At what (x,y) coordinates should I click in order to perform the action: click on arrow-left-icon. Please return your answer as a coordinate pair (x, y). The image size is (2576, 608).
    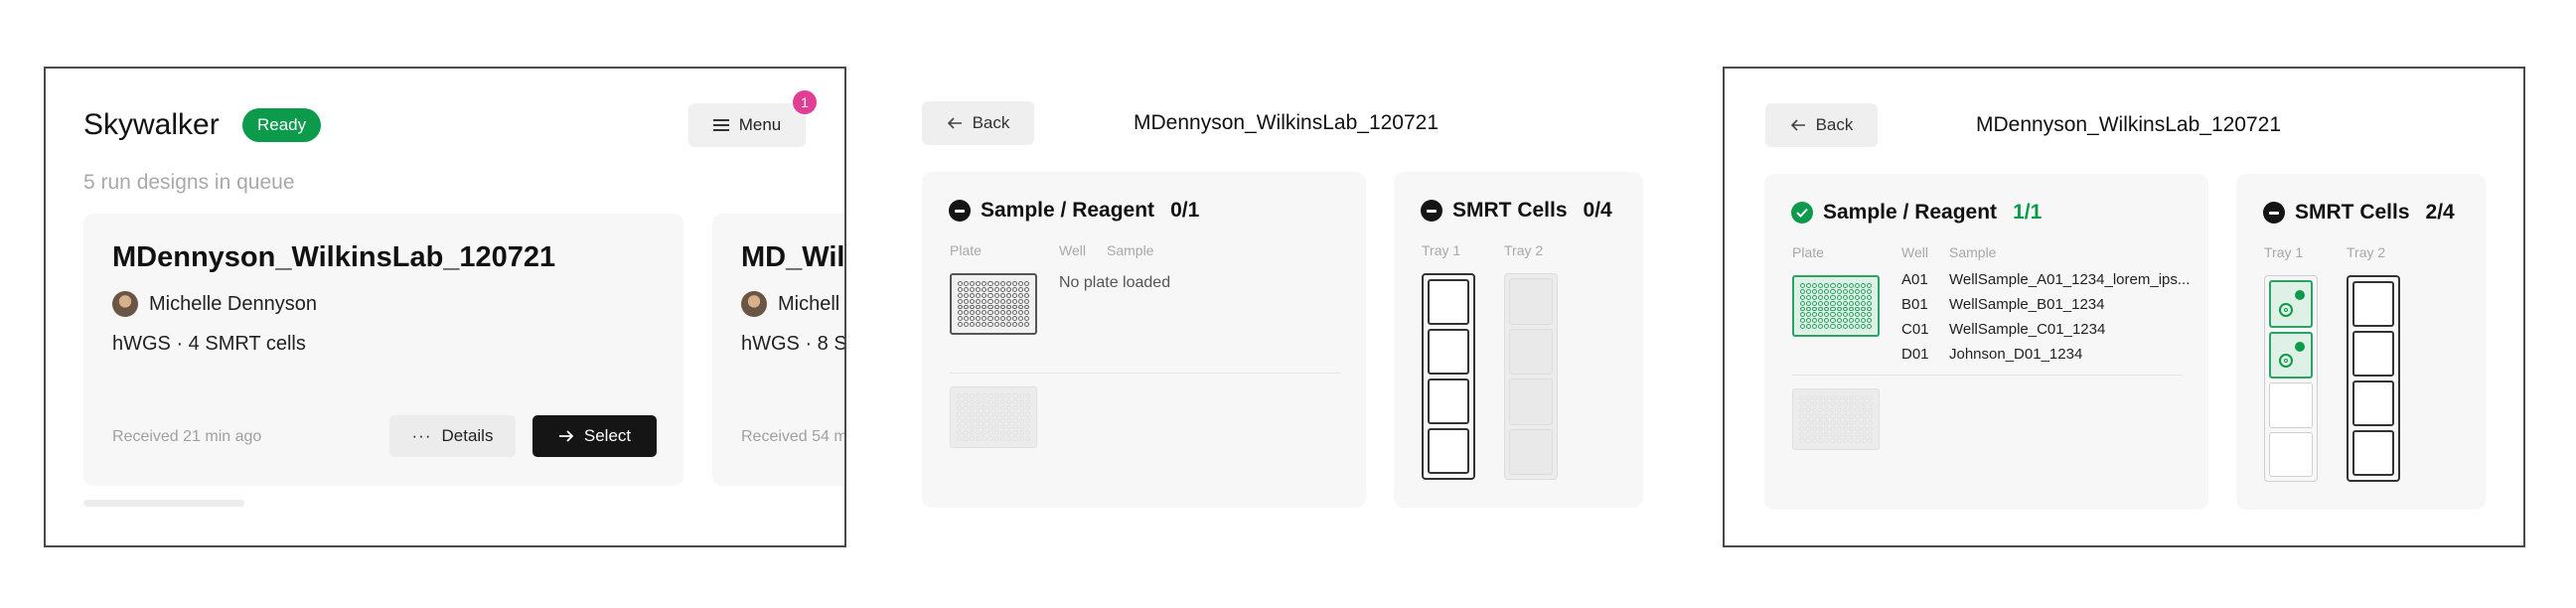
    Looking at the image, I should click on (1798, 125).